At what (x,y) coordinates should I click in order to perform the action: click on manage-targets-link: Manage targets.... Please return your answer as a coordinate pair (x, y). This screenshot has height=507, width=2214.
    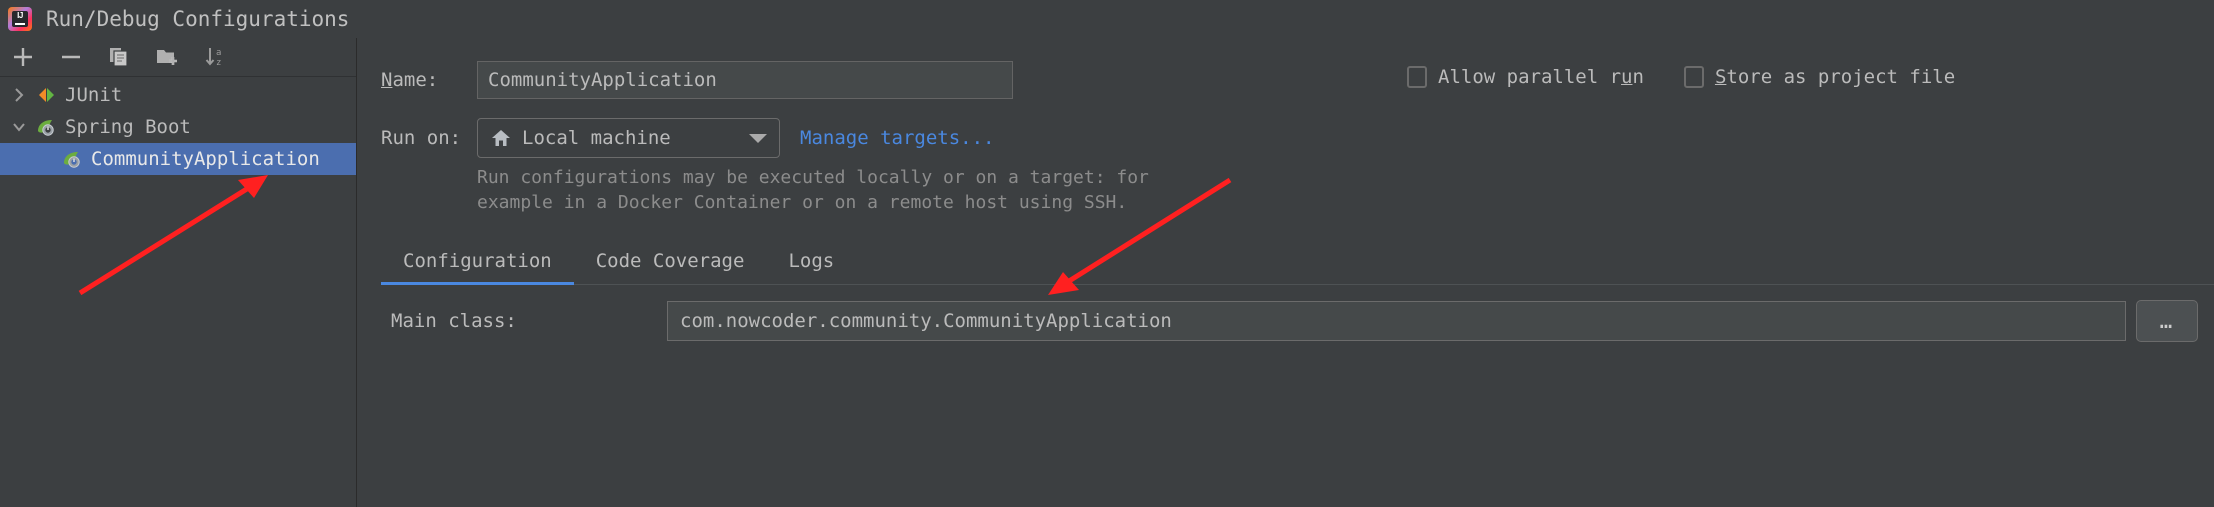
    Looking at the image, I should click on (897, 138).